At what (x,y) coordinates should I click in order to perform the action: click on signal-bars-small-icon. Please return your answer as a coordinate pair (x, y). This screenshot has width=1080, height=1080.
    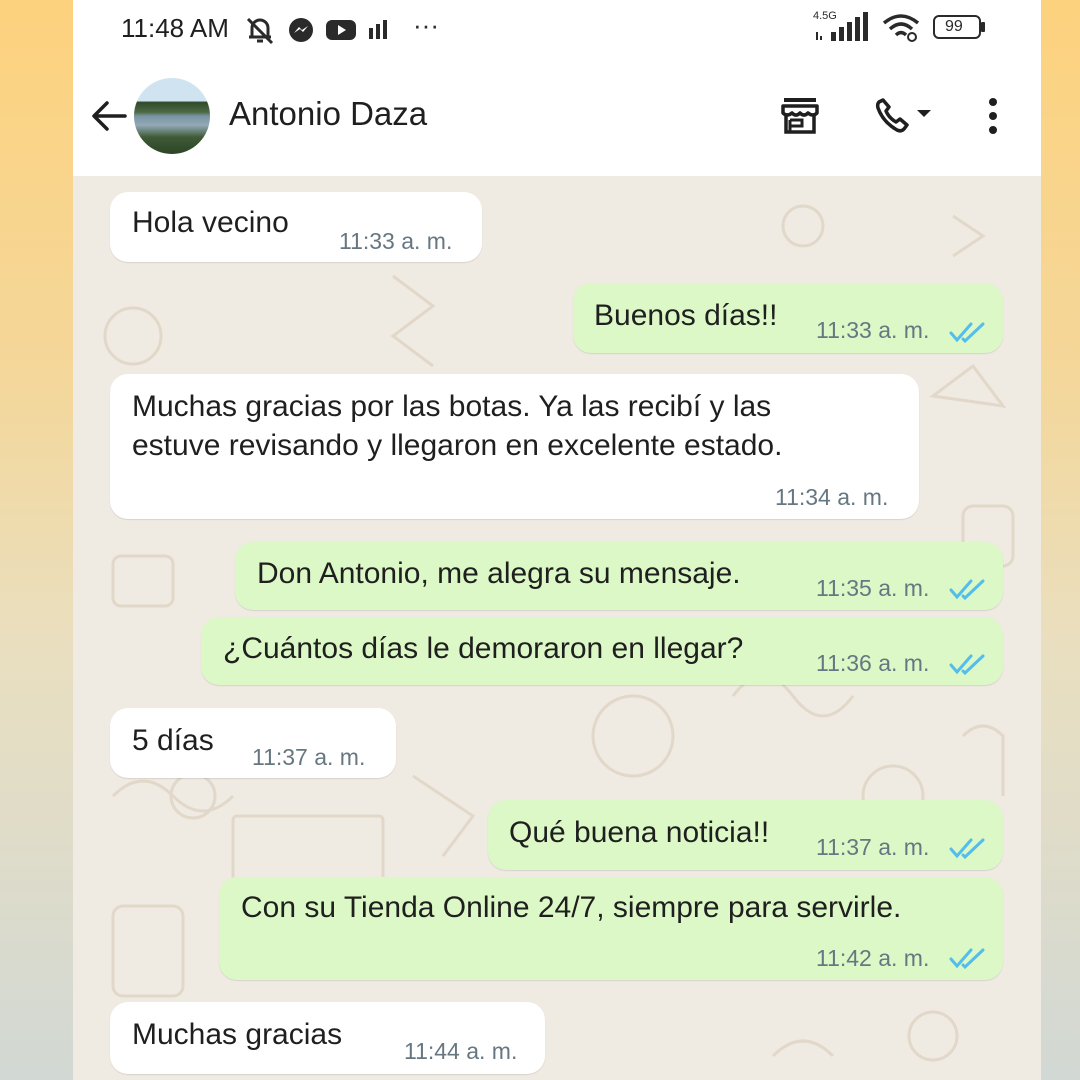
    Looking at the image, I should click on (378, 29).